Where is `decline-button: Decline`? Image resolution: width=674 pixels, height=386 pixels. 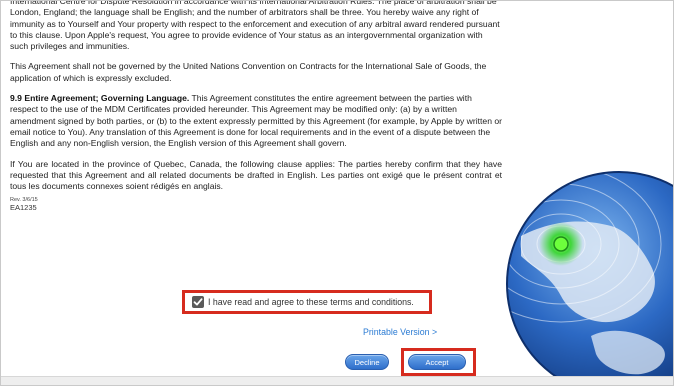 decline-button: Decline is located at coordinates (367, 362).